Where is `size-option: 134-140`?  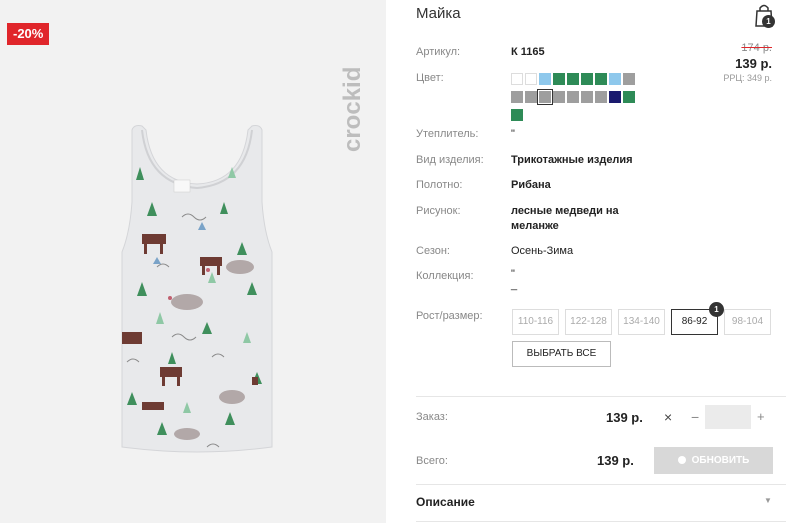 size-option: 134-140 is located at coordinates (641, 322).